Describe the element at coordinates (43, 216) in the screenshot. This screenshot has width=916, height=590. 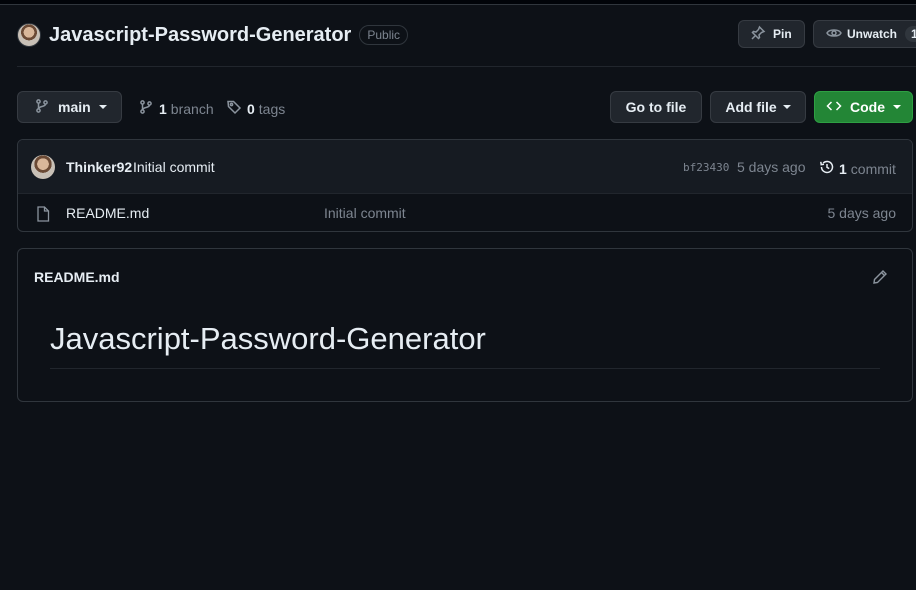
I see `file-icon` at that location.